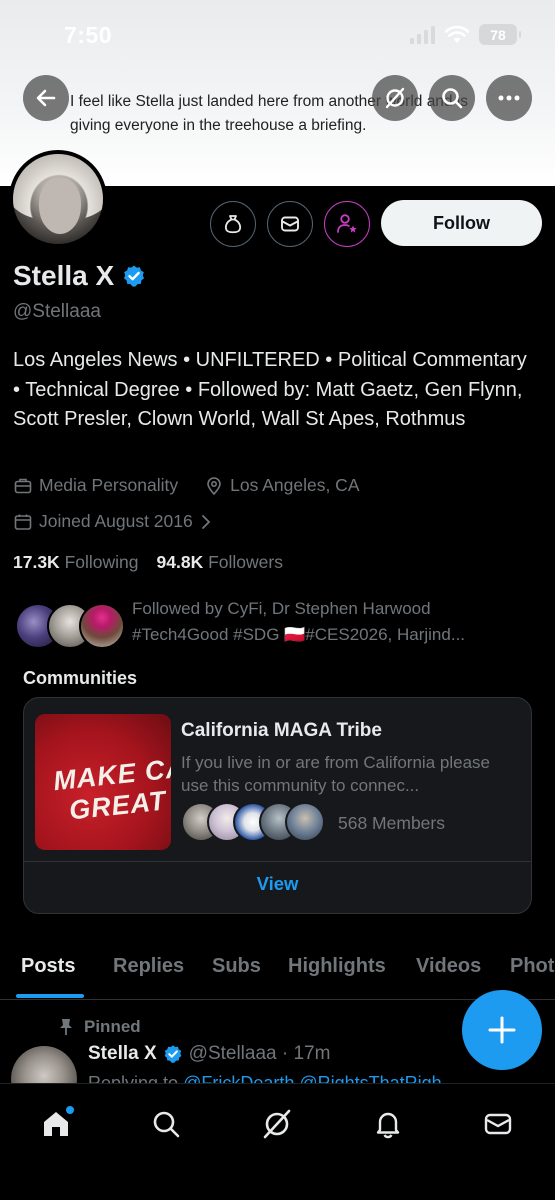  Describe the element at coordinates (256, 822) in the screenshot. I see `community-member-avatars` at that location.